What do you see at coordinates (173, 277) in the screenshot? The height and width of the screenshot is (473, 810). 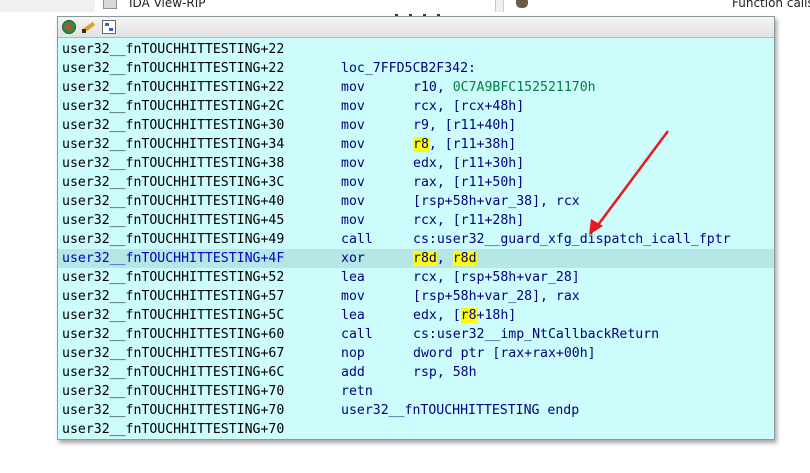 I see `row-address: user32__fnTOUCHHITTESTING+52` at bounding box center [173, 277].